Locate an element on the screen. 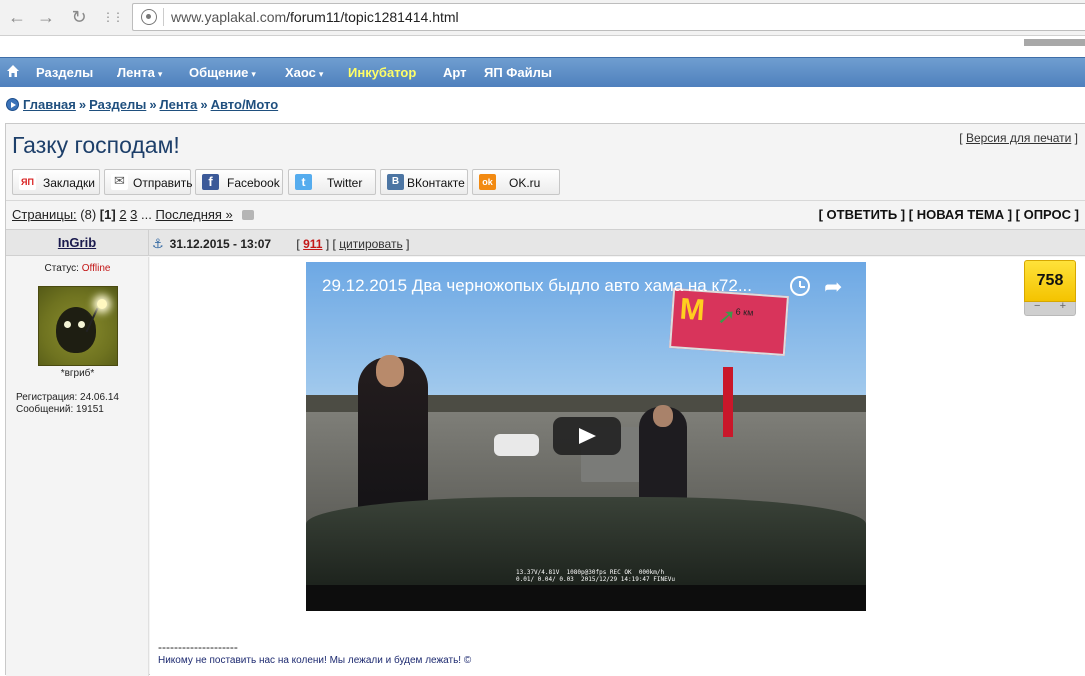 The height and width of the screenshot is (676, 1085). nav-chaos: Хаос ▾ is located at coordinates (304, 72).